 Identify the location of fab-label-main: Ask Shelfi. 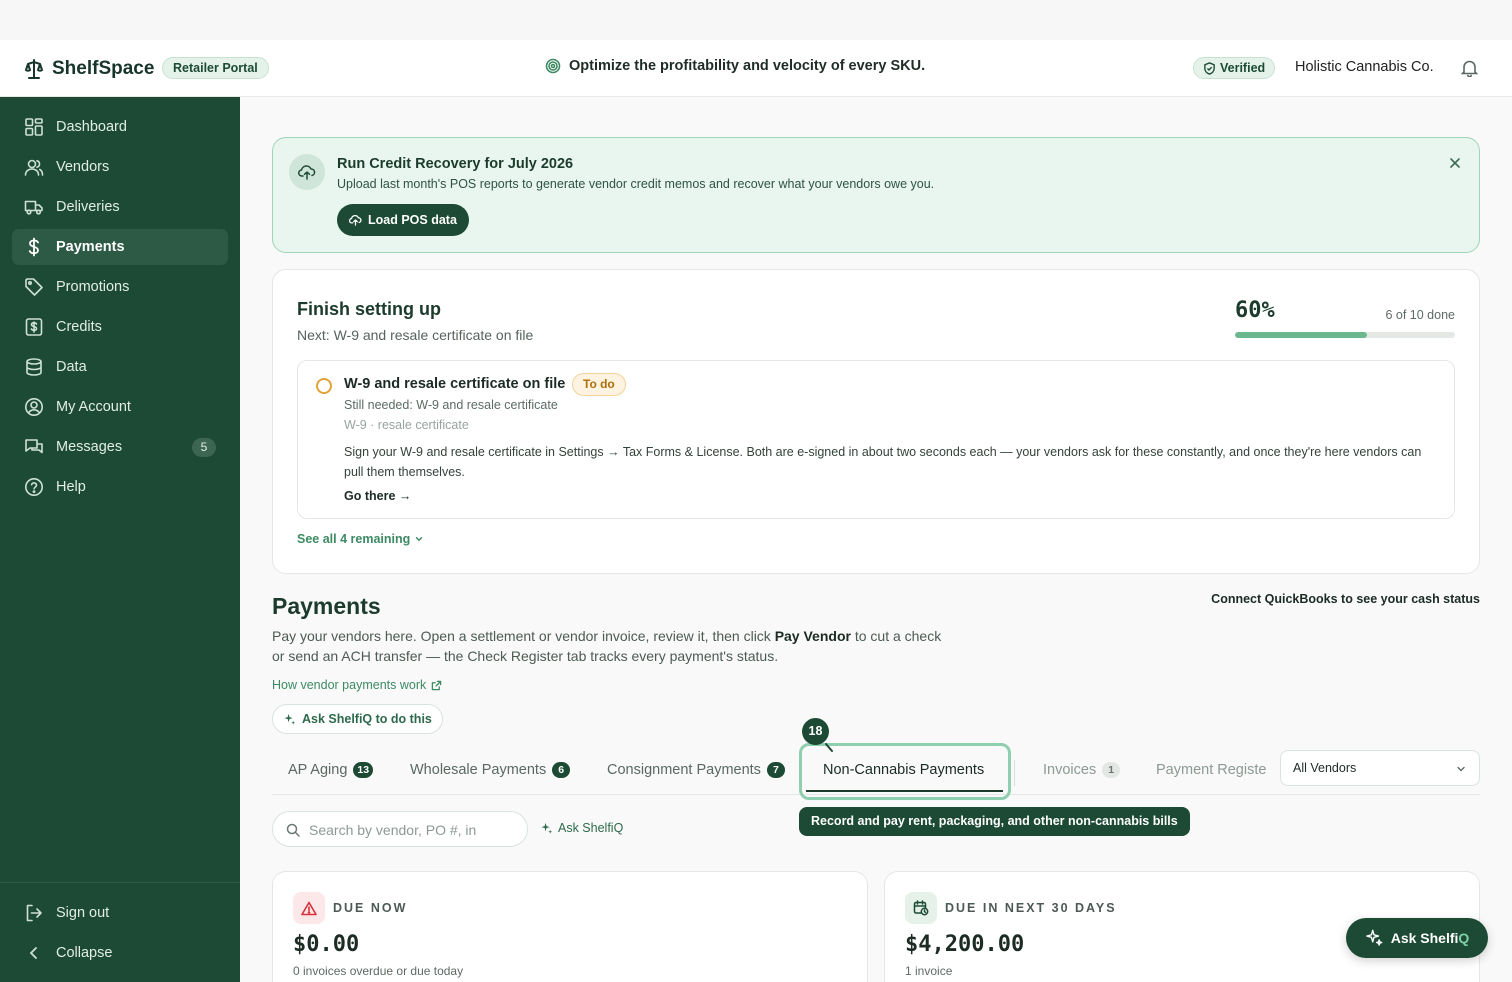
(1424, 938).